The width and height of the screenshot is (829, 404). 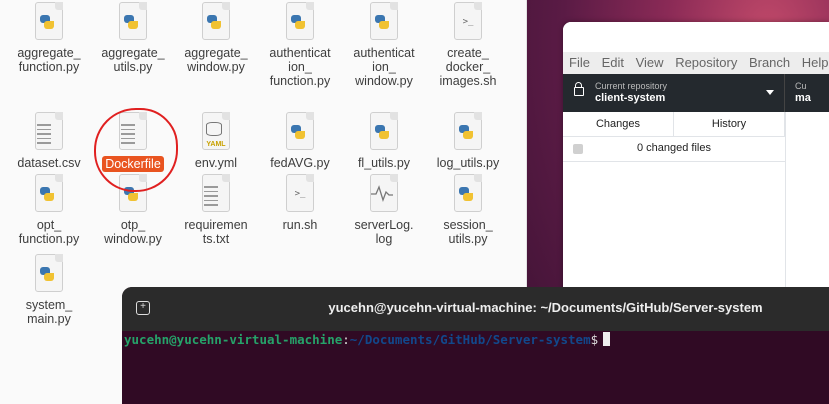 What do you see at coordinates (384, 67) in the screenshot?
I see `file-name: authenticat ion_ window.py` at bounding box center [384, 67].